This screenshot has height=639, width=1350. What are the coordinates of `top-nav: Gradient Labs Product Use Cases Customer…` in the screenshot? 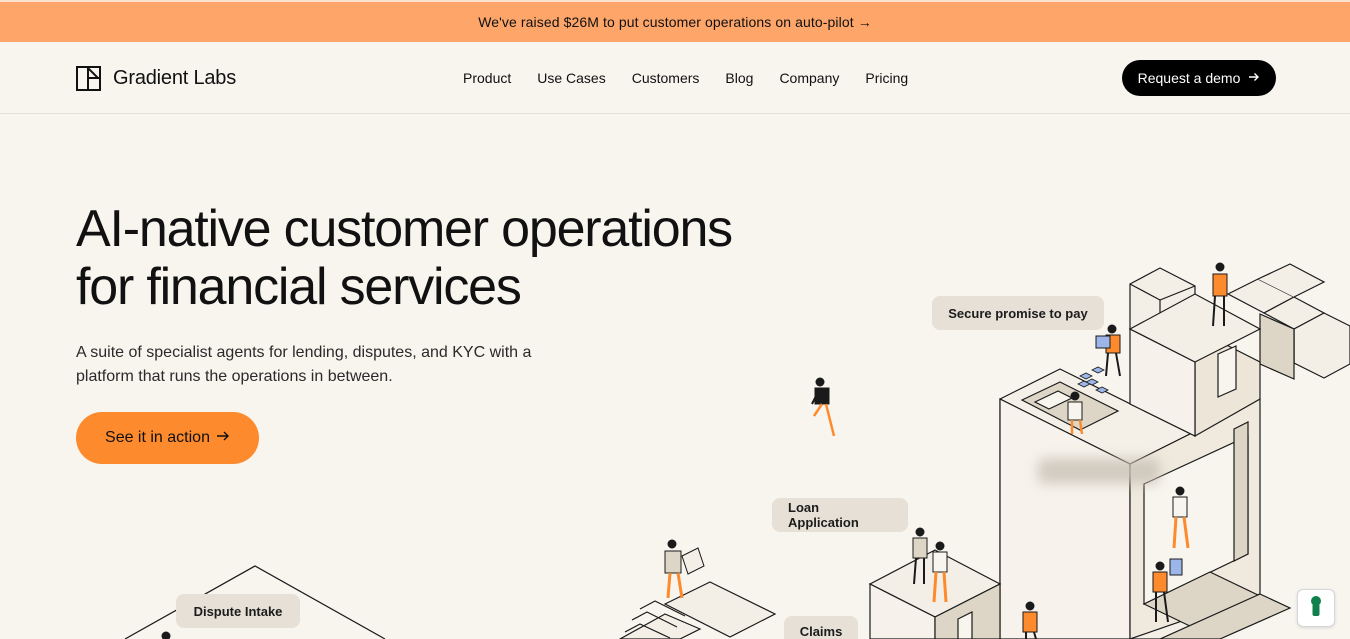 It's located at (675, 78).